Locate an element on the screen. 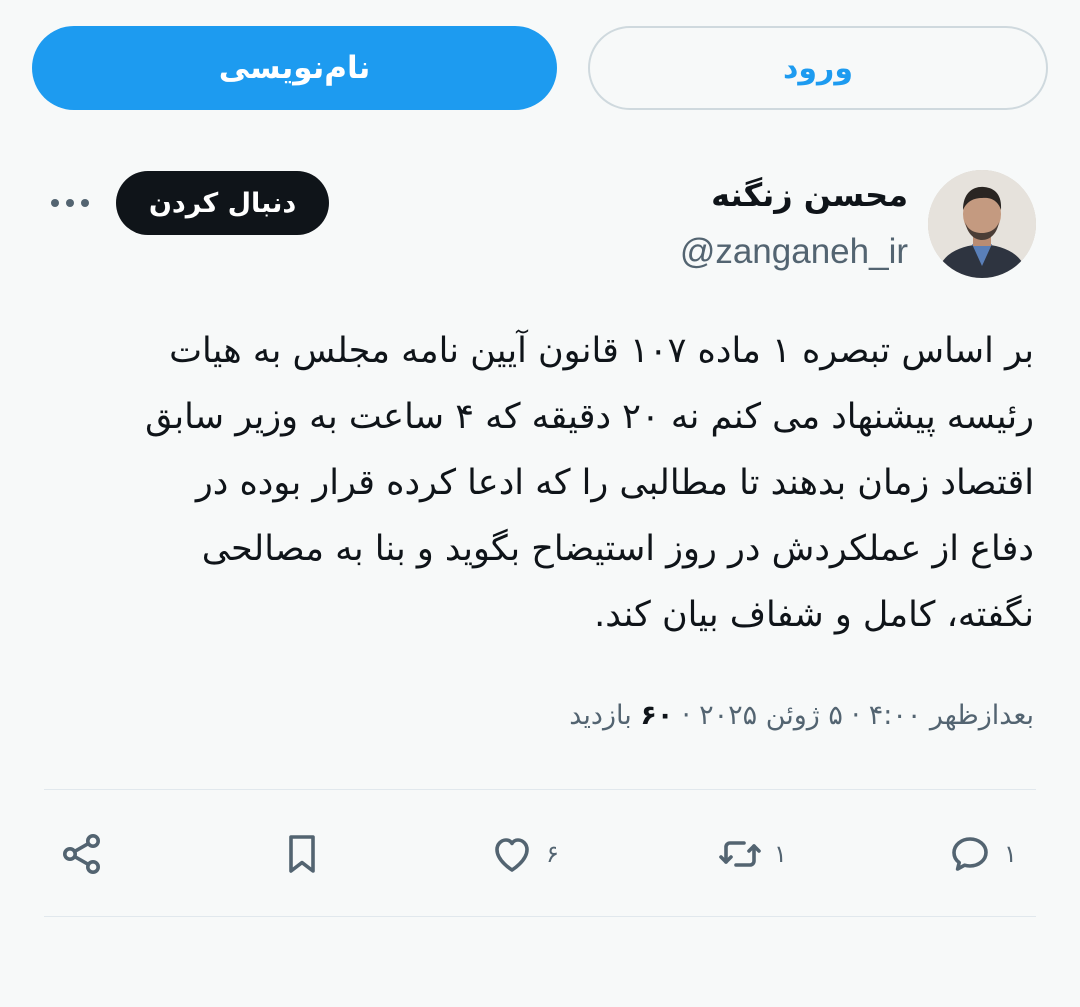 The height and width of the screenshot is (1007, 1080). reply-count: ۱ is located at coordinates (1010, 854).